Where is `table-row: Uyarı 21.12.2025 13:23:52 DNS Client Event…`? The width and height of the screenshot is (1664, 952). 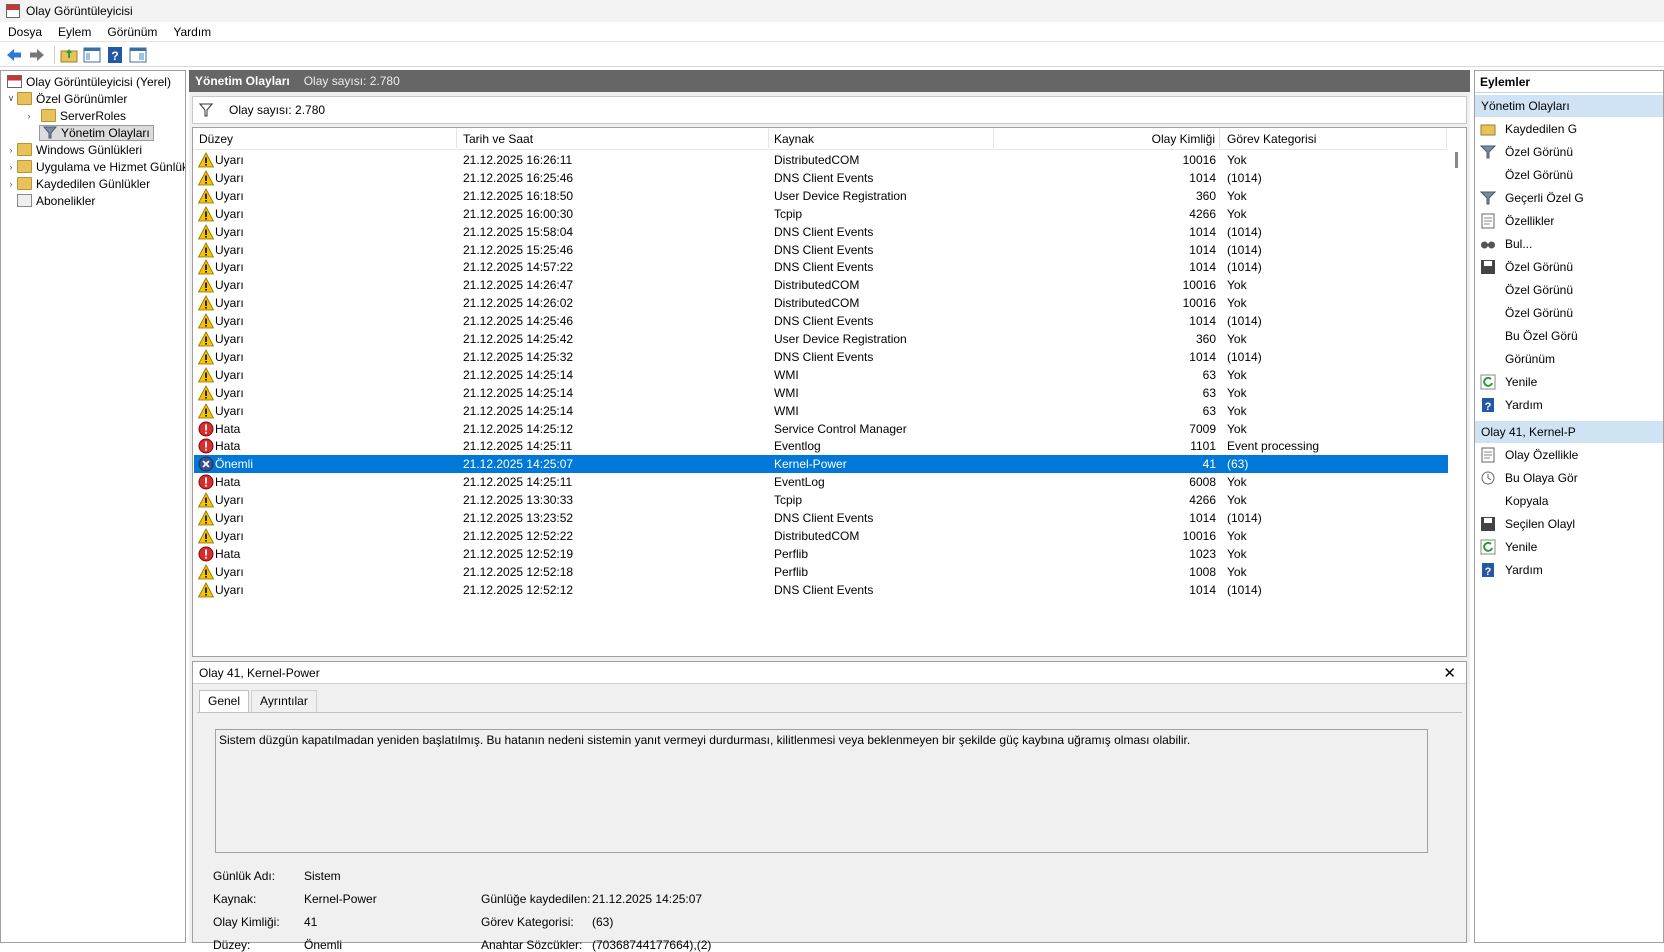
table-row: Uyarı 21.12.2025 13:23:52 DNS Client Event… is located at coordinates (821, 518).